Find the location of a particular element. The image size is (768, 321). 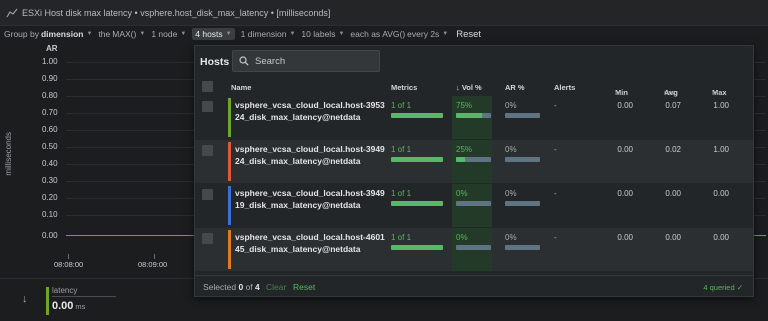

aggregation-value: MAX() is located at coordinates (124, 34).